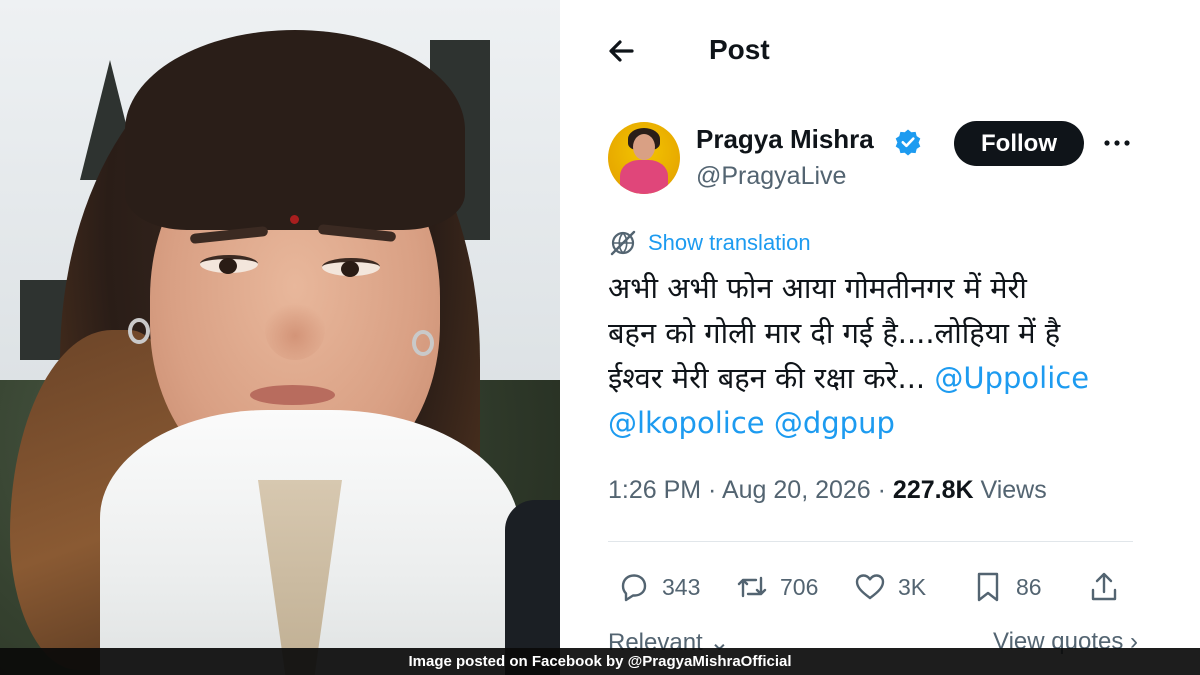 The image size is (1200, 675). I want to click on tweet-meta: 1:26 PM · Aug 20, 2026 · 227.8K Views, so click(827, 490).